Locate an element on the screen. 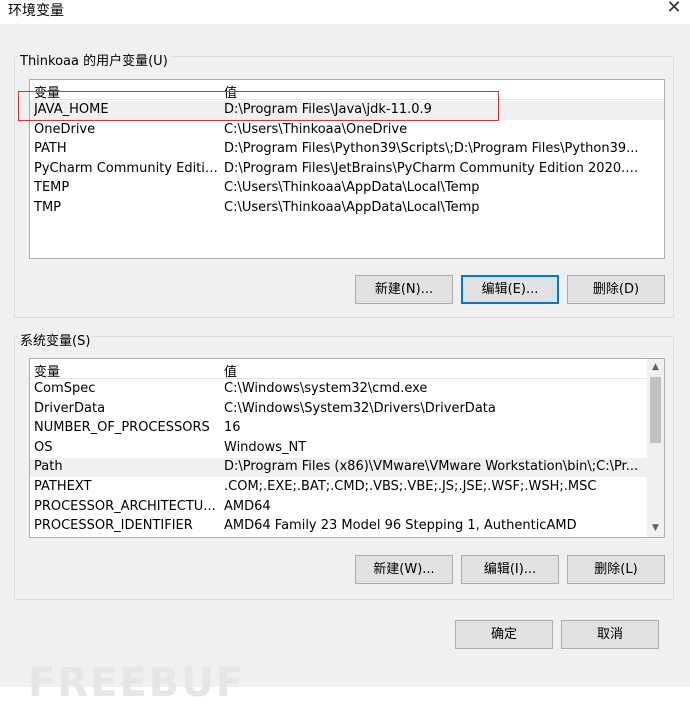  table-row: OneDrive C:\Users\Thinkoaa\OneDrive is located at coordinates (347, 130).